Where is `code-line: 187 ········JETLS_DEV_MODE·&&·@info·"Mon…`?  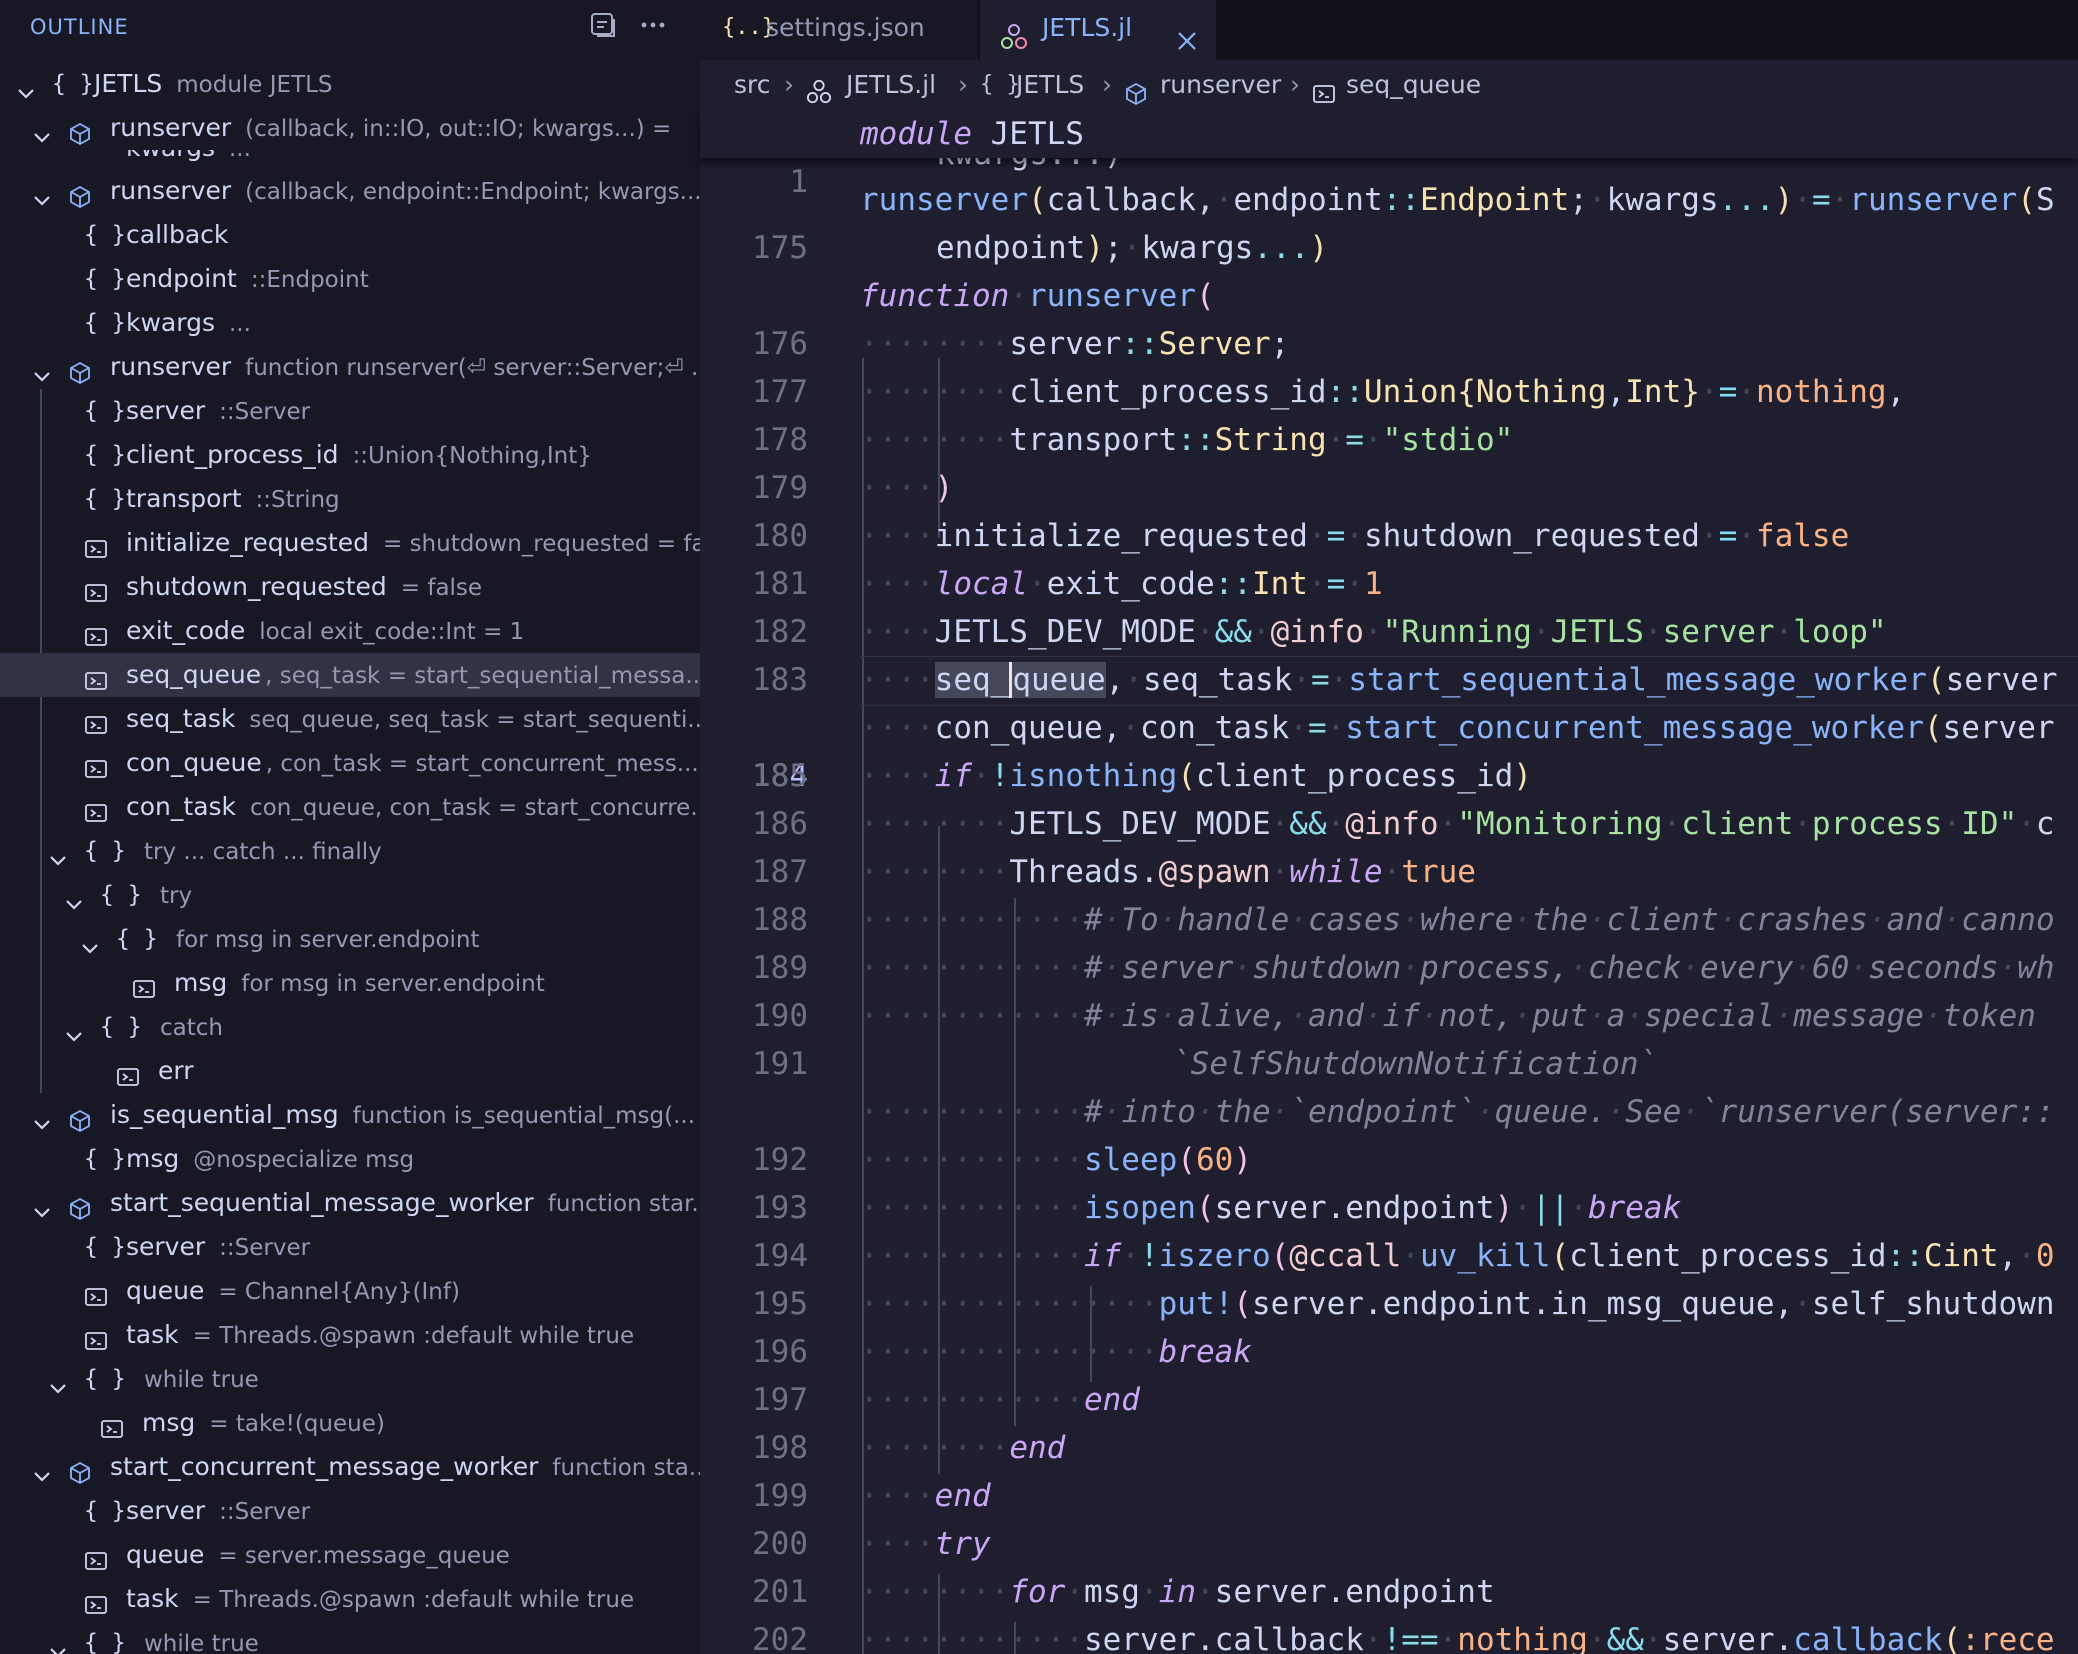
code-line: 187 ········JETLS_DEV_MODE·&&·@info·"Mon… is located at coordinates (1389, 845).